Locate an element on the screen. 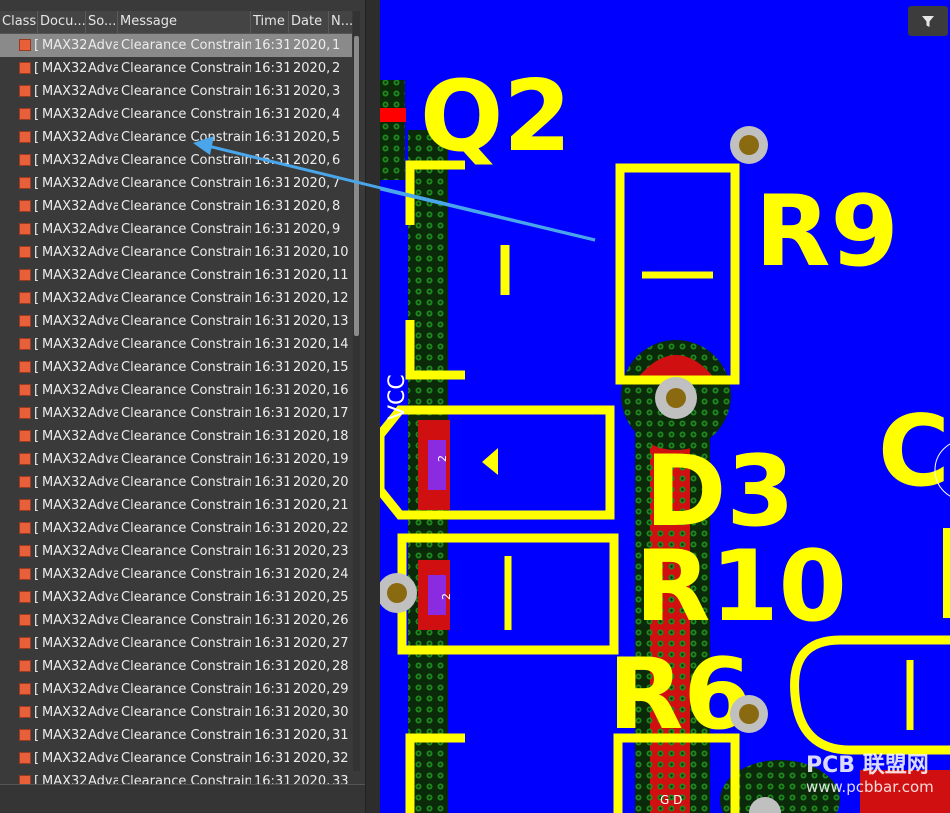 The image size is (950, 813). filter-button is located at coordinates (928, 21).